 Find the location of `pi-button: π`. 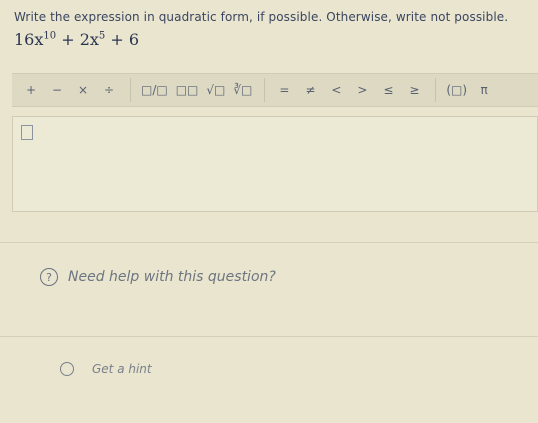

pi-button: π is located at coordinates (484, 90).